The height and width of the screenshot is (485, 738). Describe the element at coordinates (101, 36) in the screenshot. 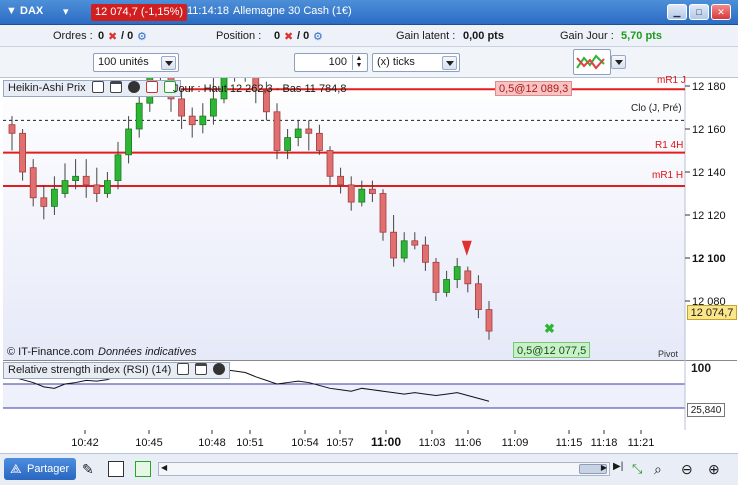

I see `orders-value: 0` at that location.